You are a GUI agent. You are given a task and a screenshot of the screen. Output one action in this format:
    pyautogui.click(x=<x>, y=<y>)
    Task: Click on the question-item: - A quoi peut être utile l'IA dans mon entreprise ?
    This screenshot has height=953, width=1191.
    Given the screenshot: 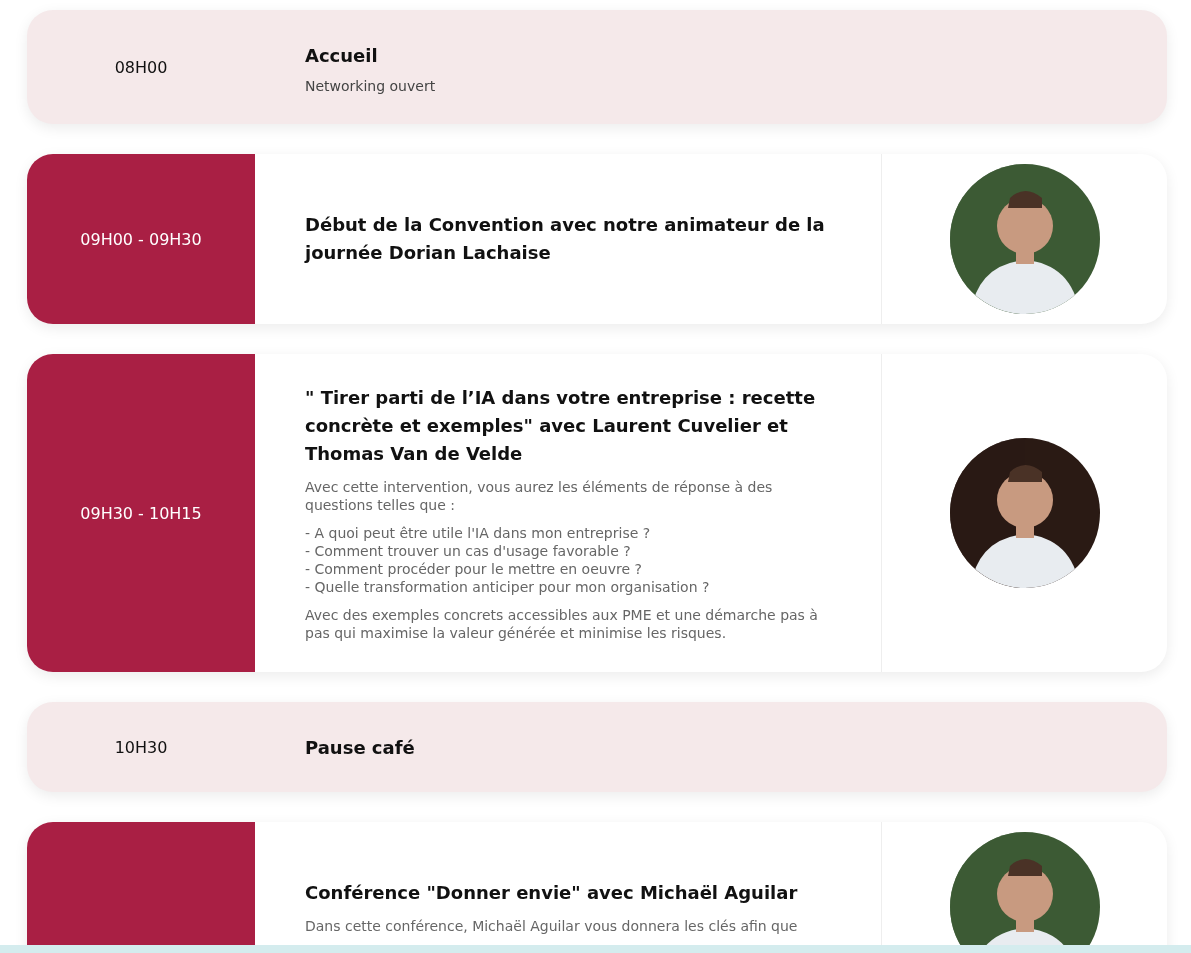 What is the action you would take?
    pyautogui.click(x=478, y=533)
    